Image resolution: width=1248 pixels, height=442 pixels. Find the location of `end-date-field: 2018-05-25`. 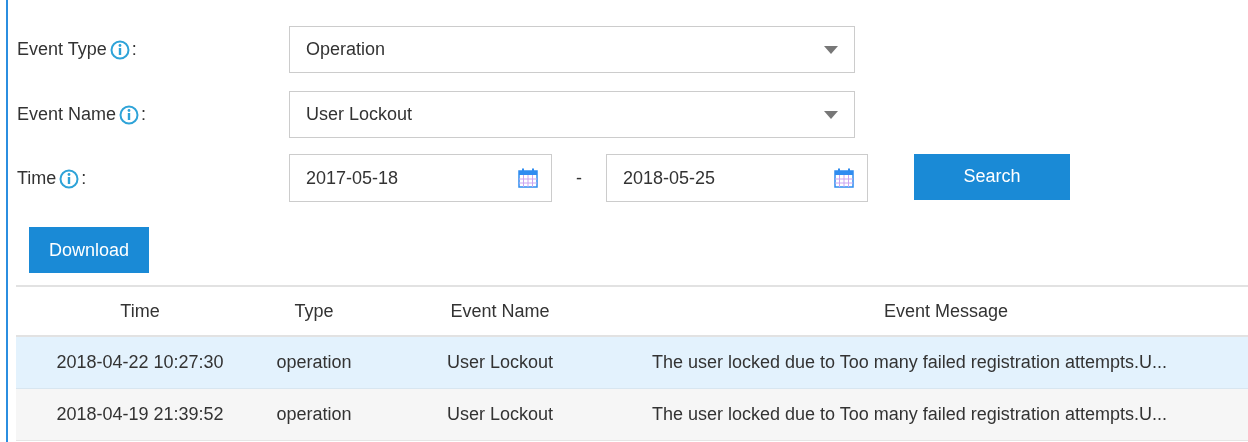

end-date-field: 2018-05-25 is located at coordinates (737, 178).